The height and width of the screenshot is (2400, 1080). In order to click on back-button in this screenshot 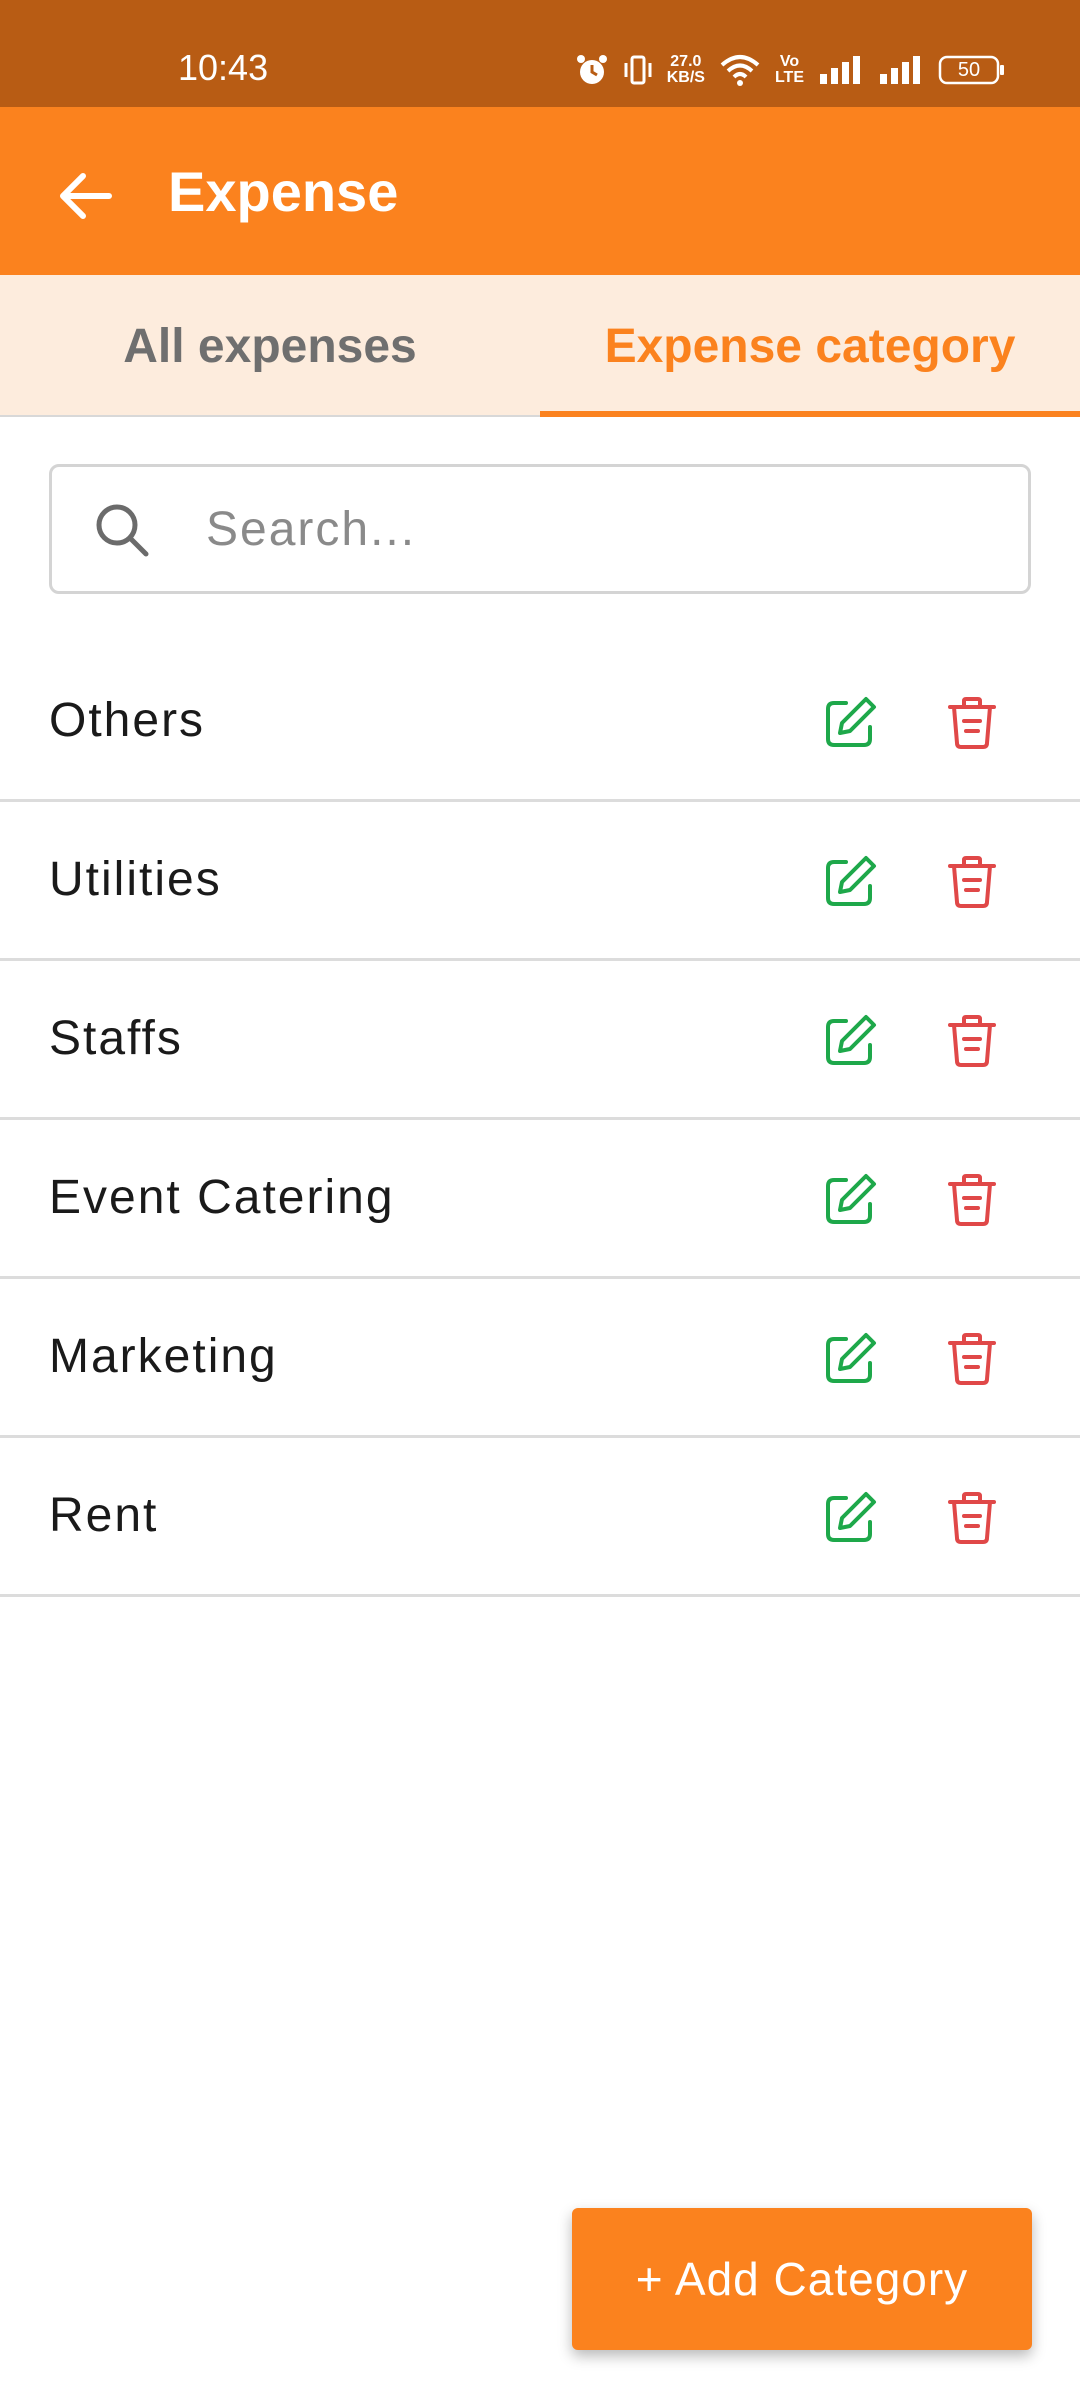, I will do `click(85, 196)`.